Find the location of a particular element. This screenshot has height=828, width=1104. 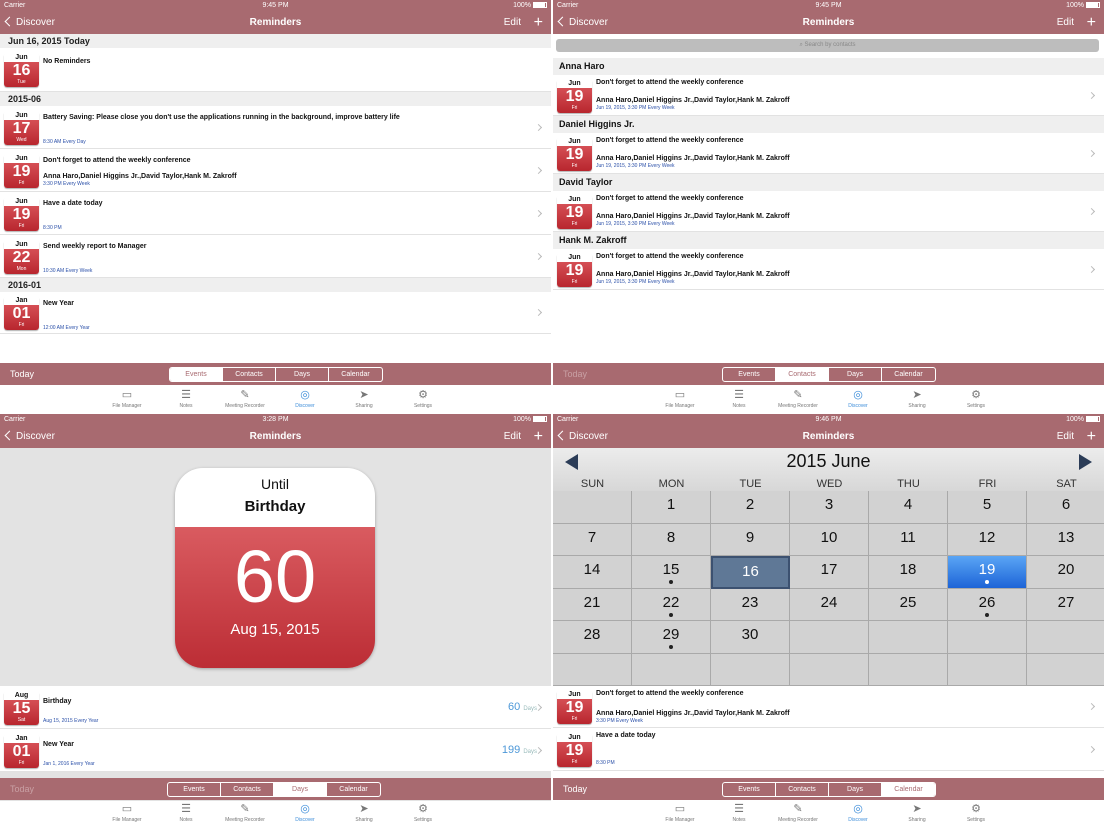

calendar-day-cell: 4 is located at coordinates (908, 507).